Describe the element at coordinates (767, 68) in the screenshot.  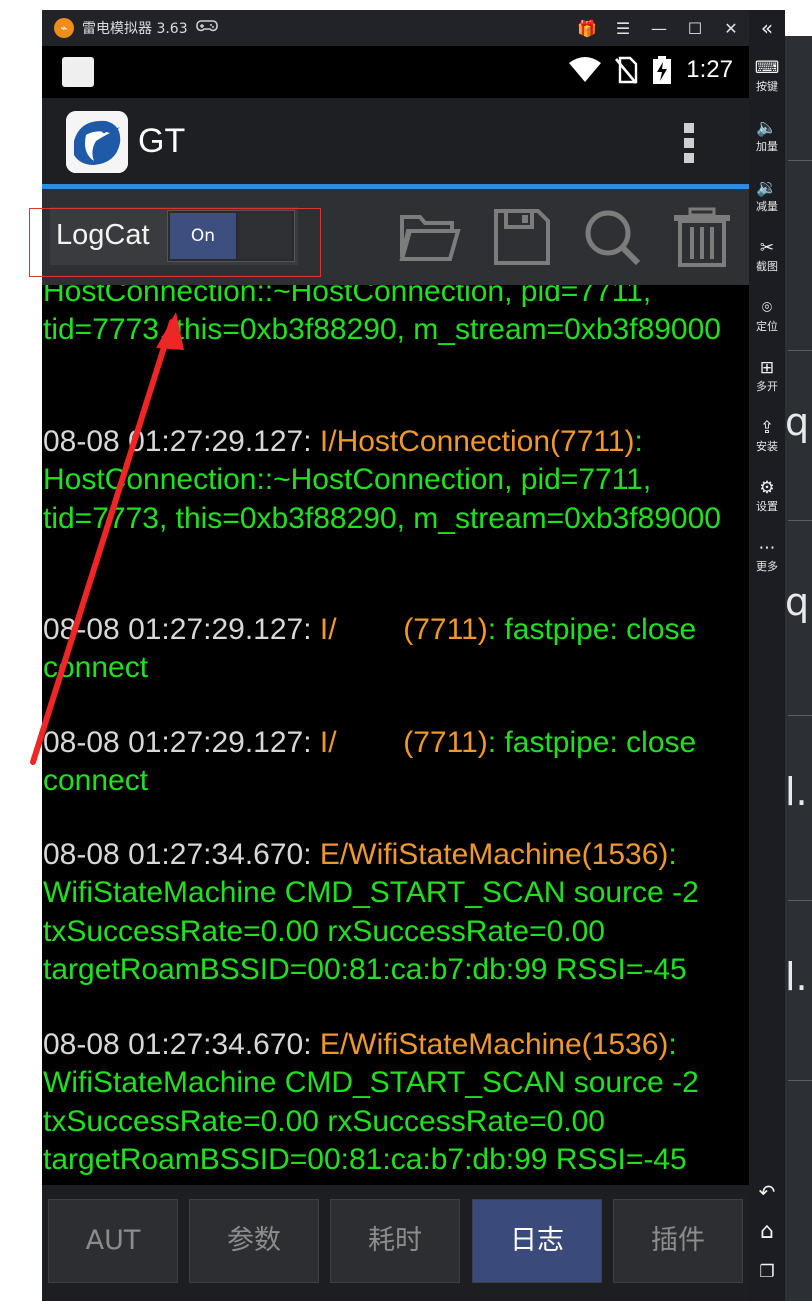
I see `keyboard-icon: ⌨` at that location.